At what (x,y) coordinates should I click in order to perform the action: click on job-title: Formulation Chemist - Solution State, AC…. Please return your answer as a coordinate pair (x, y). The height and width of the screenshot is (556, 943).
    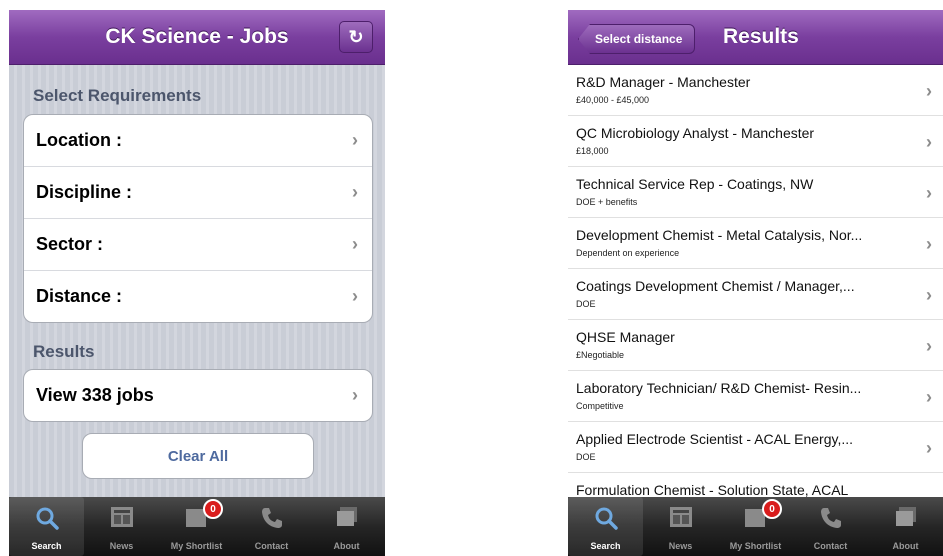
    Looking at the image, I should click on (712, 489).